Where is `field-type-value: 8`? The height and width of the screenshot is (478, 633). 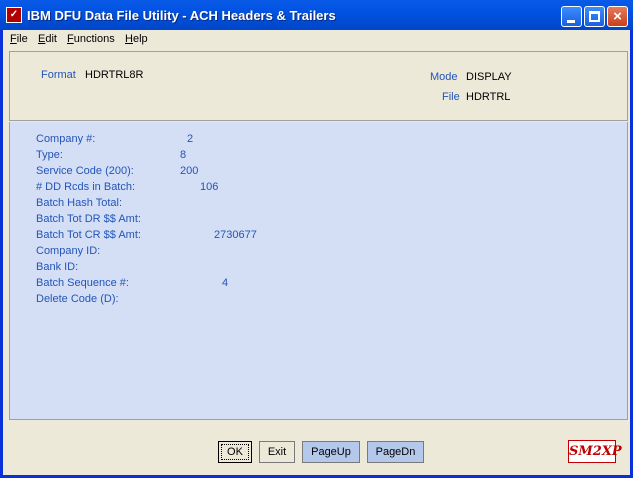
field-type-value: 8 is located at coordinates (183, 155).